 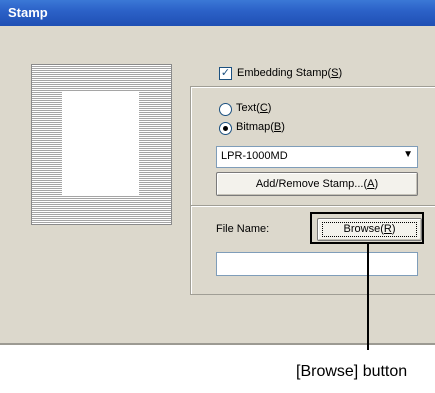 I want to click on dialog-title: Stamp, so click(x=28, y=12).